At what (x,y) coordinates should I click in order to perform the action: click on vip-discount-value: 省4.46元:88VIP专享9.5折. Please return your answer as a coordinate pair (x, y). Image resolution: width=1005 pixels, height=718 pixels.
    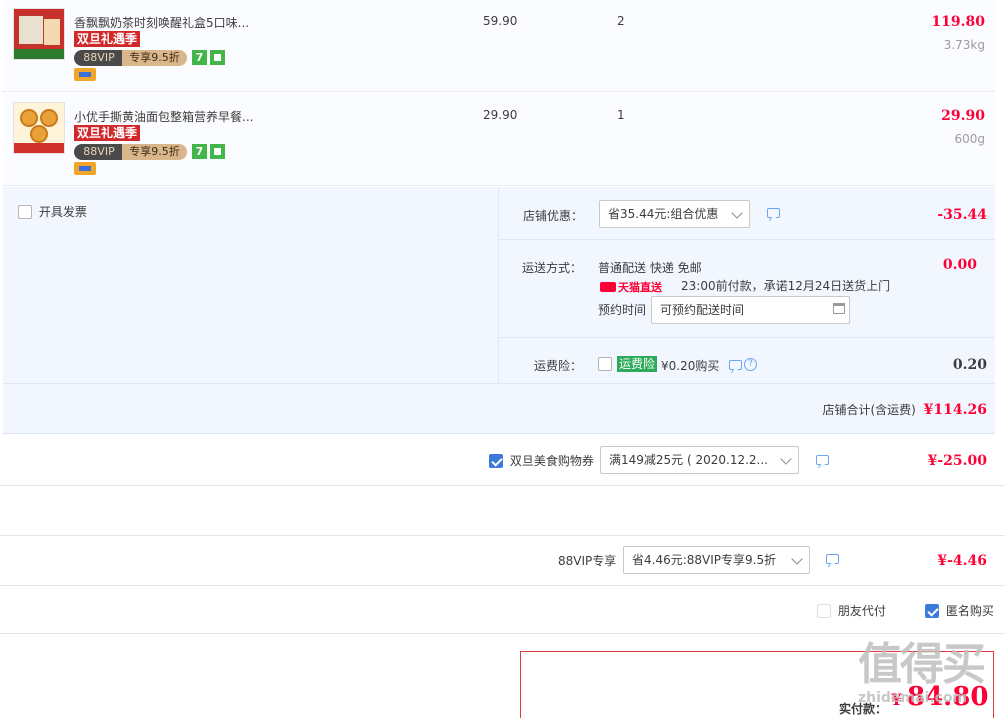
    Looking at the image, I should click on (704, 560).